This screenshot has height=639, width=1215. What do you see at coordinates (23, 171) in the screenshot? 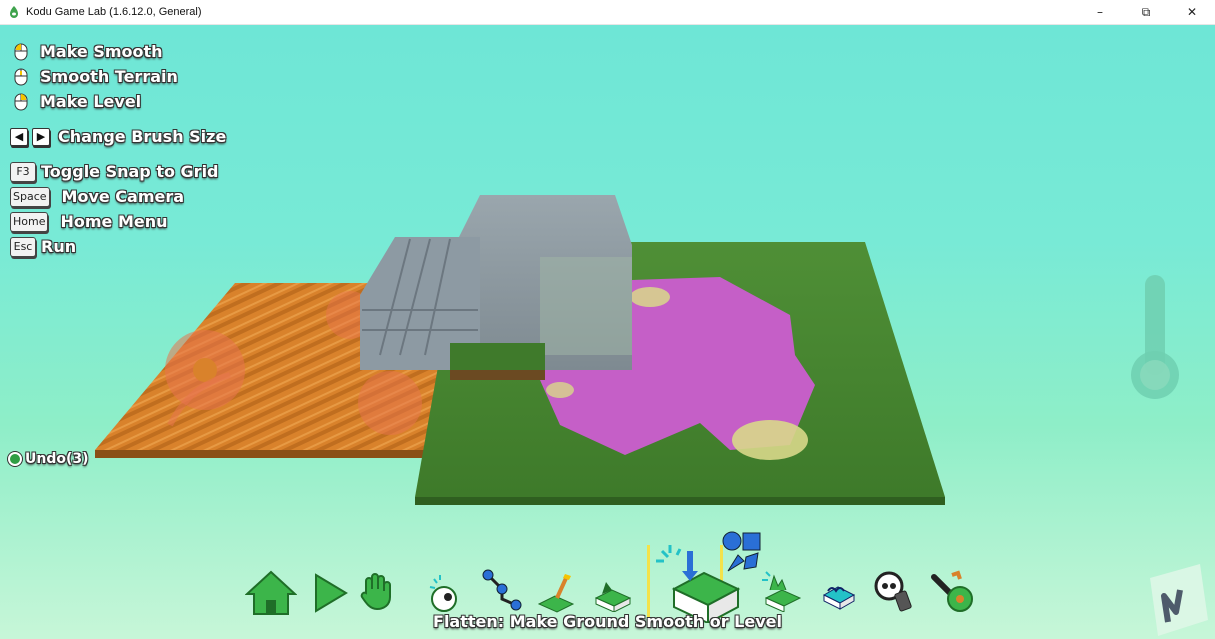
I see `f3-key: F3` at bounding box center [23, 171].